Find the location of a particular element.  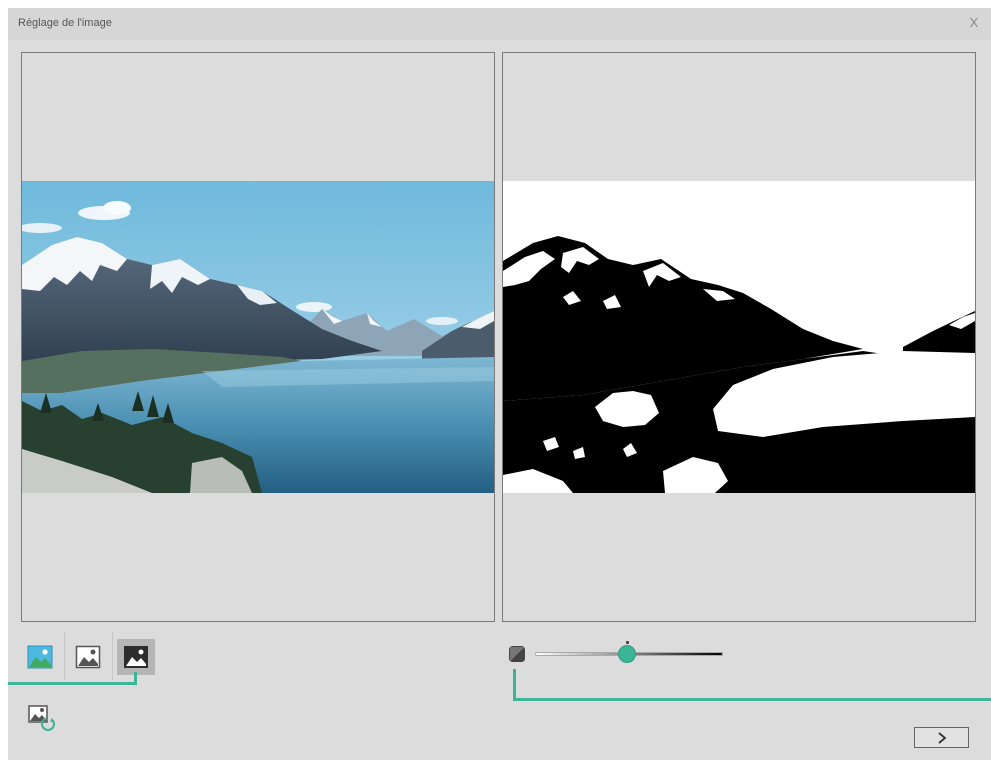

rotate-image-button is located at coordinates (42, 718).